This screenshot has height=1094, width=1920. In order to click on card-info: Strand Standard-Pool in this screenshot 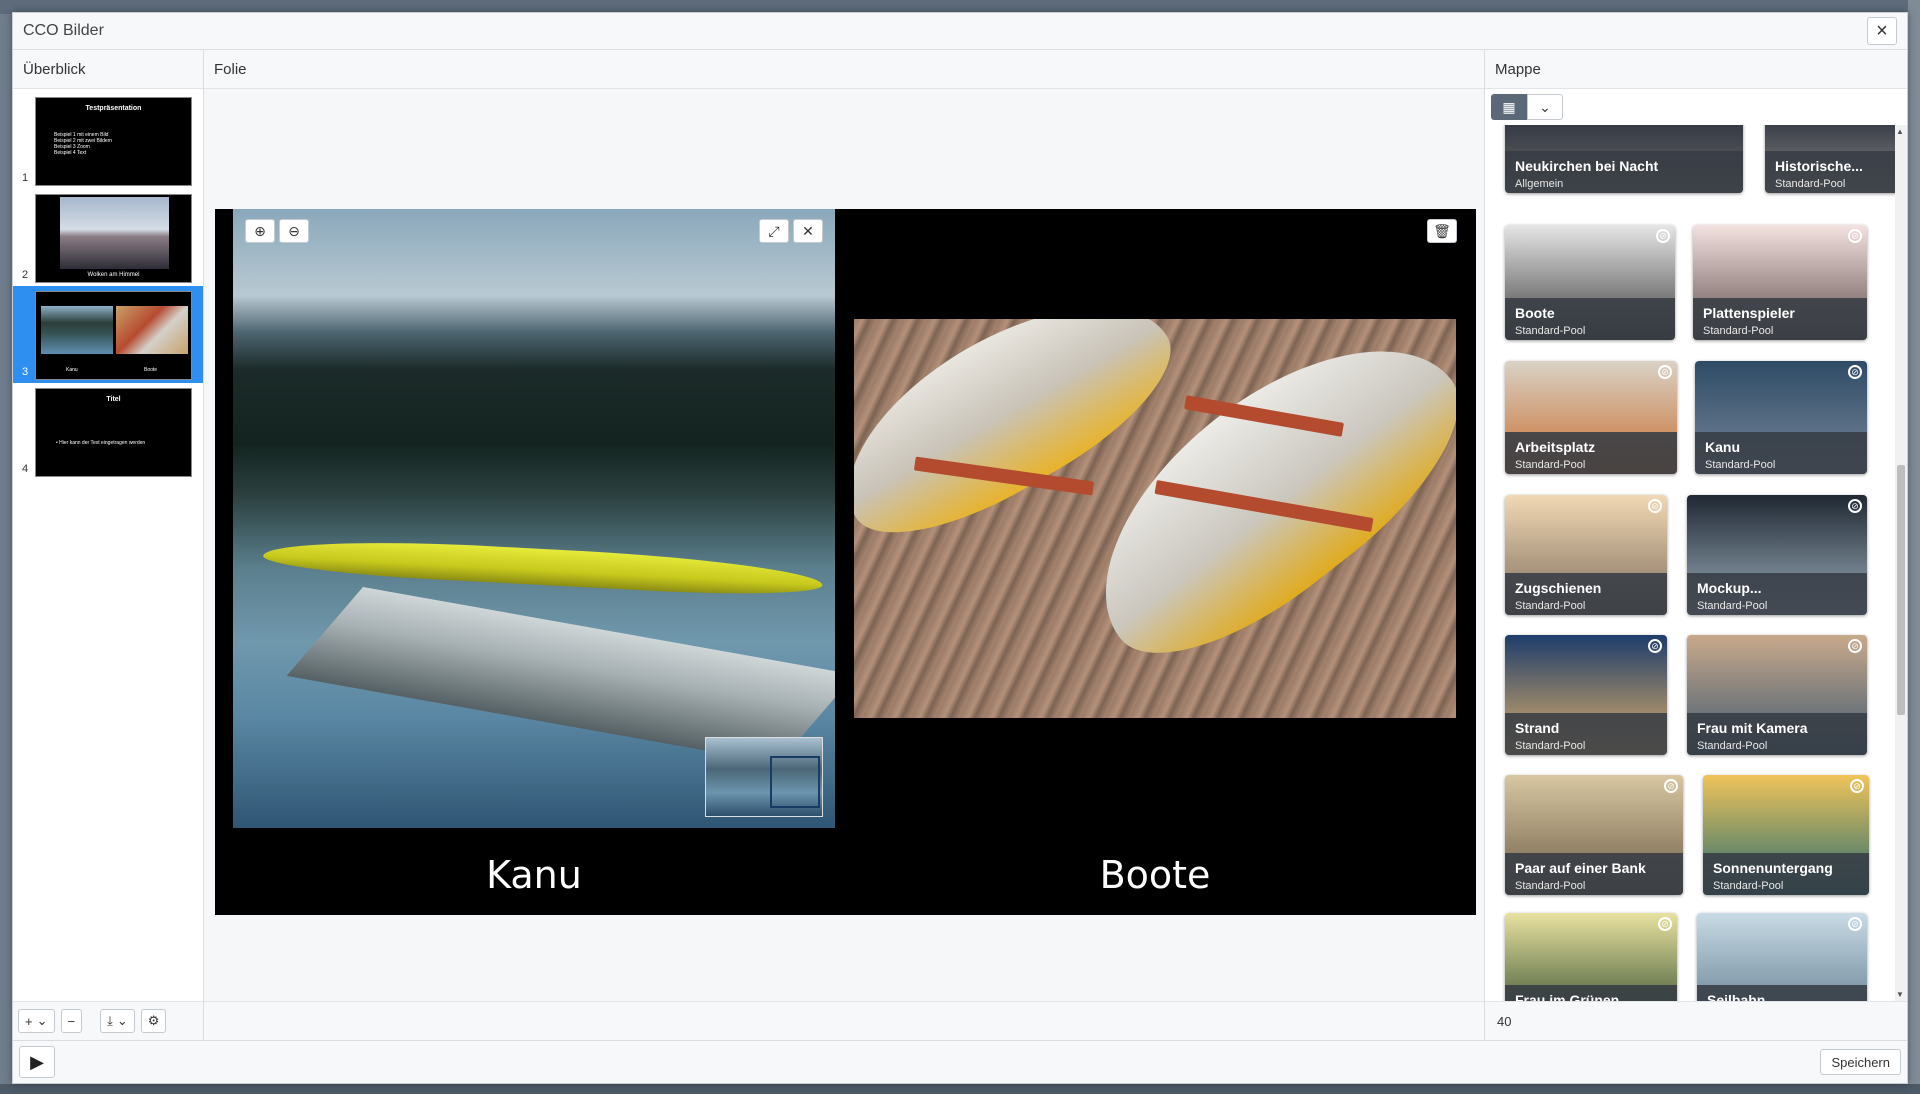, I will do `click(1586, 734)`.